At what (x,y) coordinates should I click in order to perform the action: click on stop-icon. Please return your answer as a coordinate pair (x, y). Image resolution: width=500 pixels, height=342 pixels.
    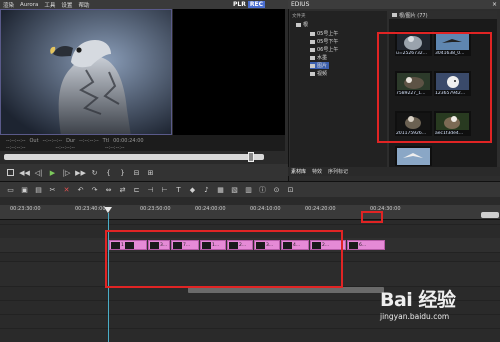
    Looking at the image, I should click on (10, 172).